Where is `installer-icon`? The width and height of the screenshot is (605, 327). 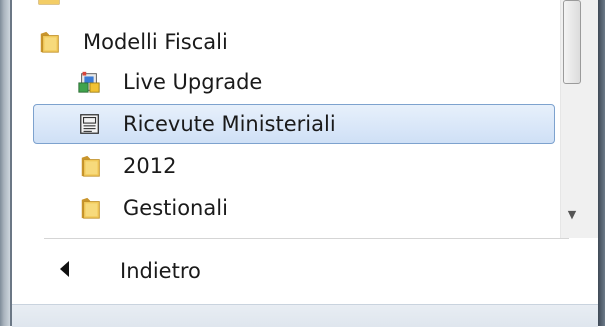
installer-icon is located at coordinates (89, 82).